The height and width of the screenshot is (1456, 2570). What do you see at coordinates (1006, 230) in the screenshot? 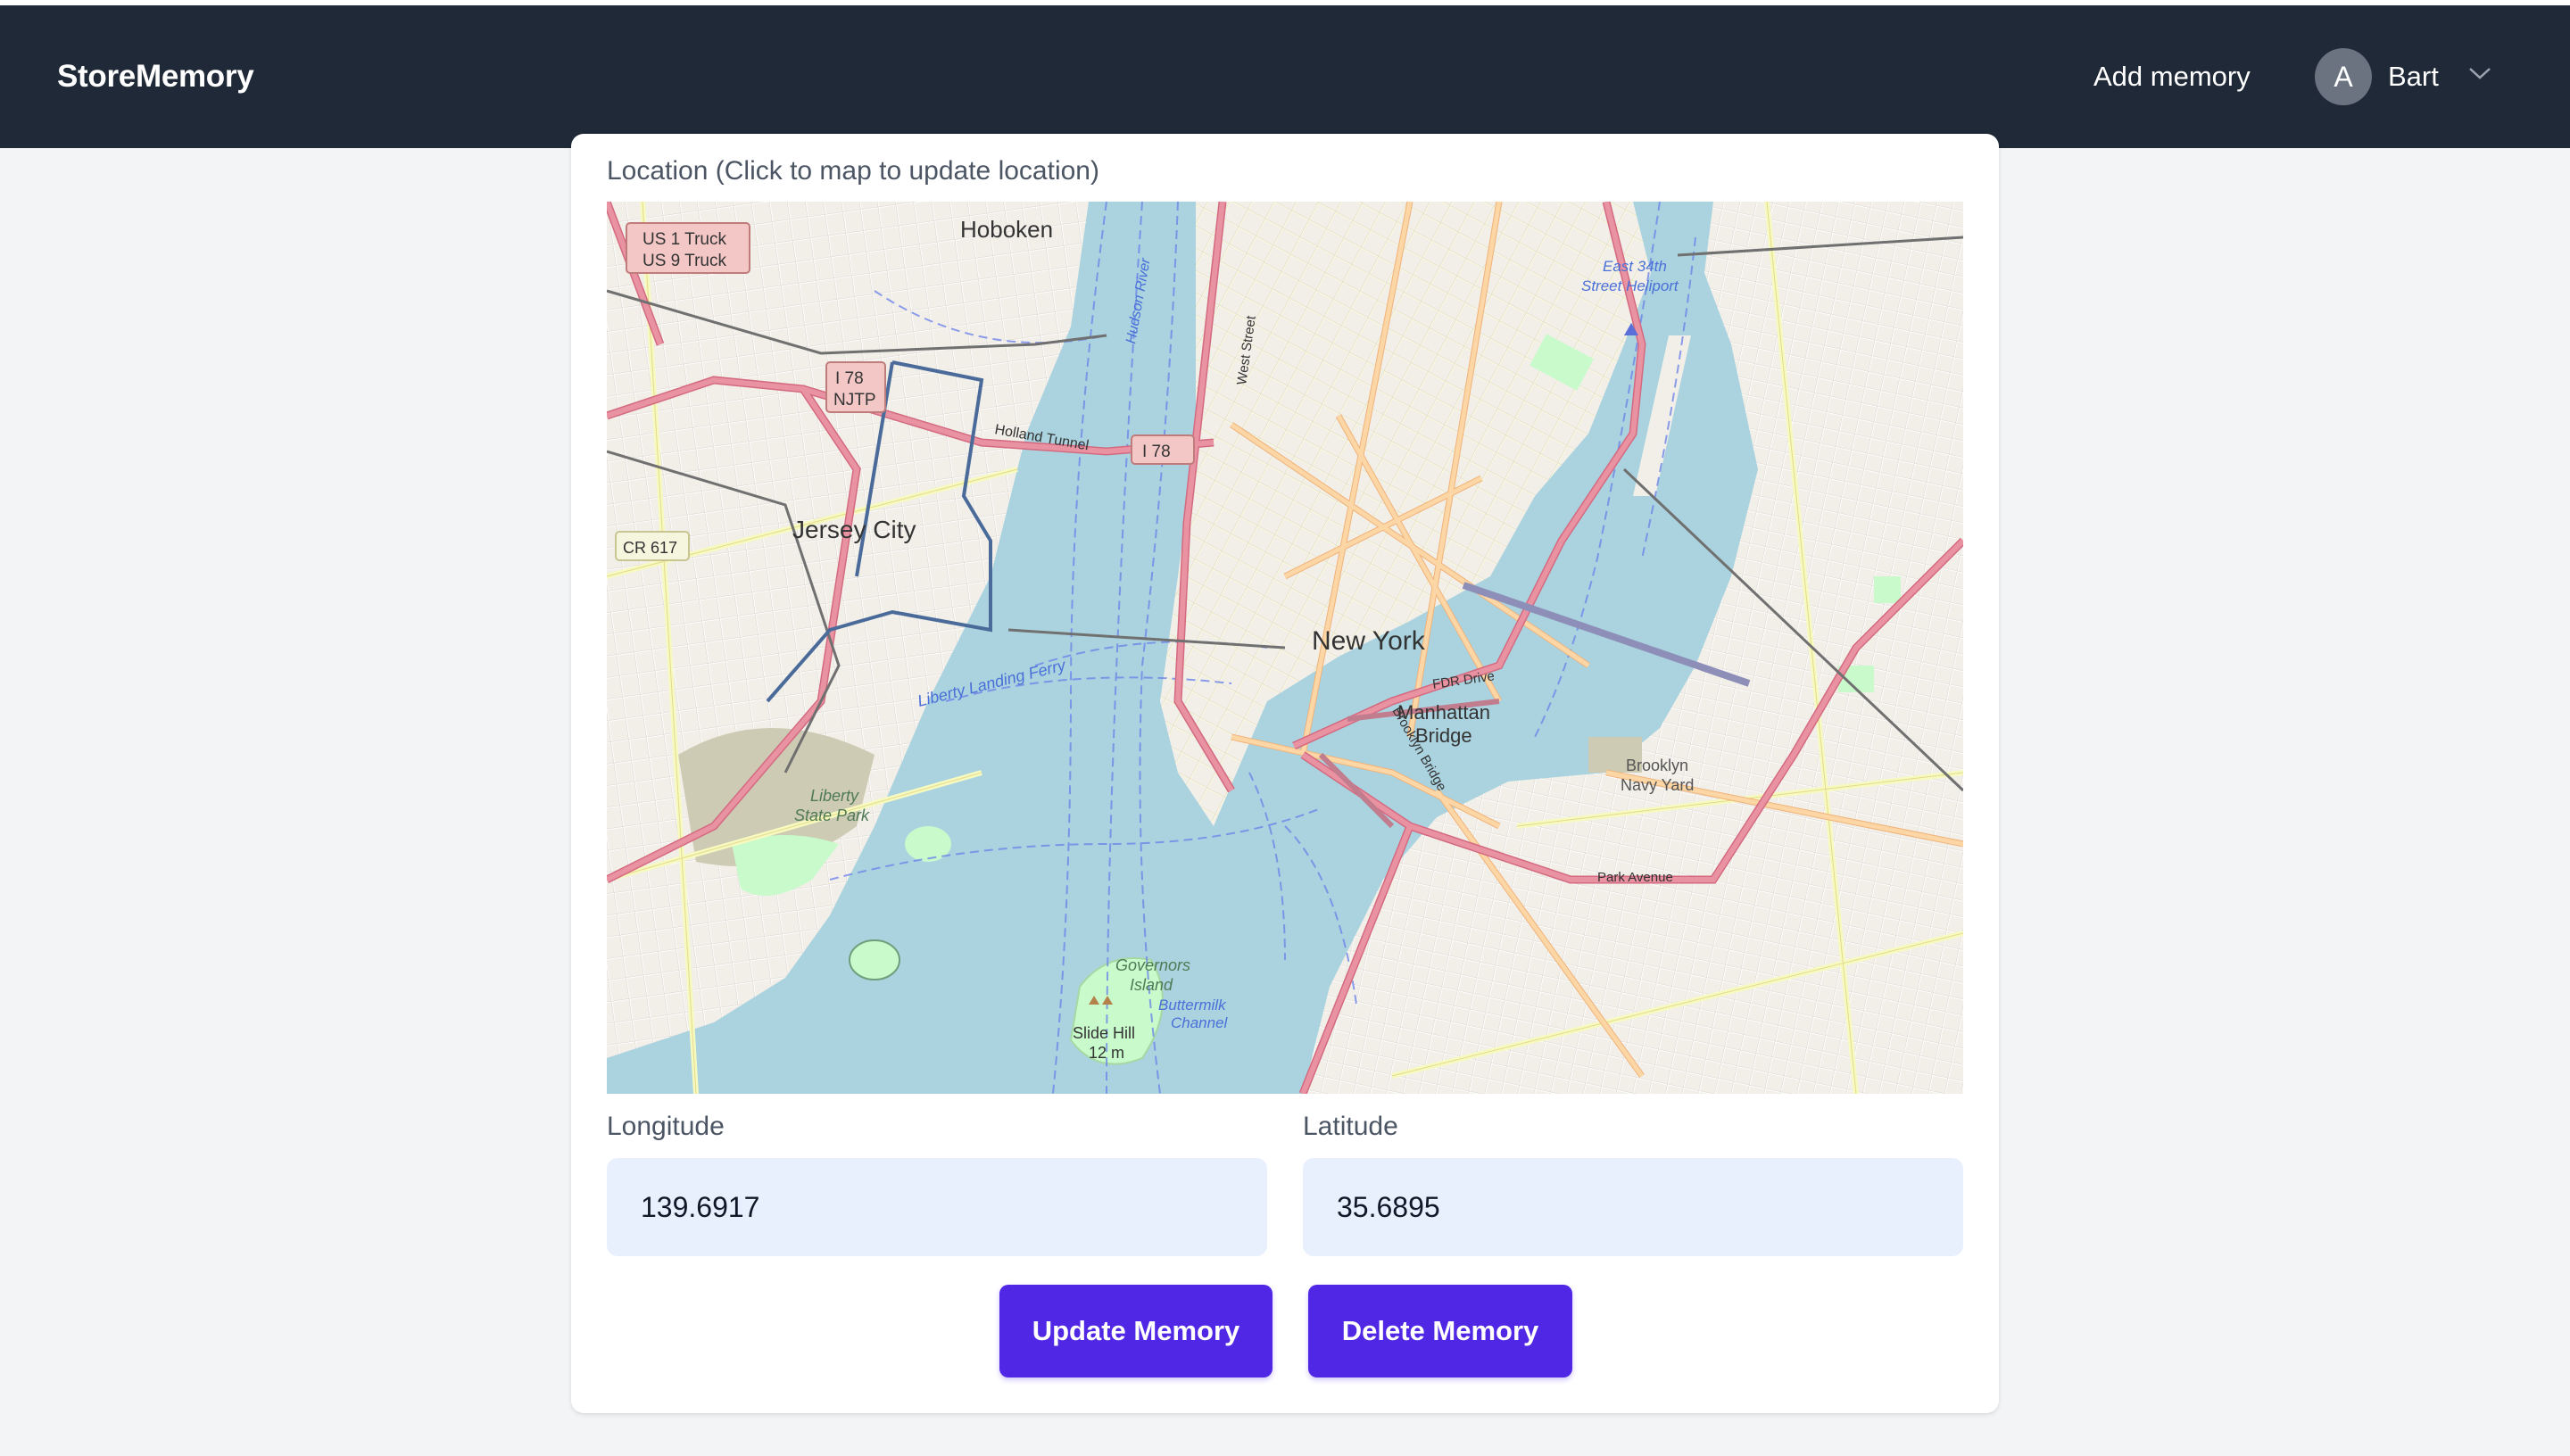
I see `map-label-hoboken: Hoboken` at bounding box center [1006, 230].